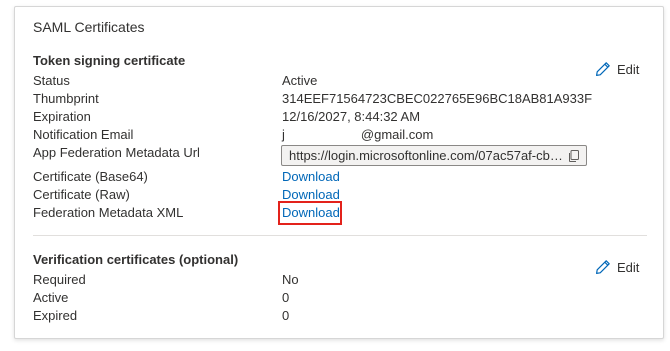 This screenshot has height=351, width=670. Describe the element at coordinates (83, 134) in the screenshot. I see `notification-email-label: Notification Email` at that location.